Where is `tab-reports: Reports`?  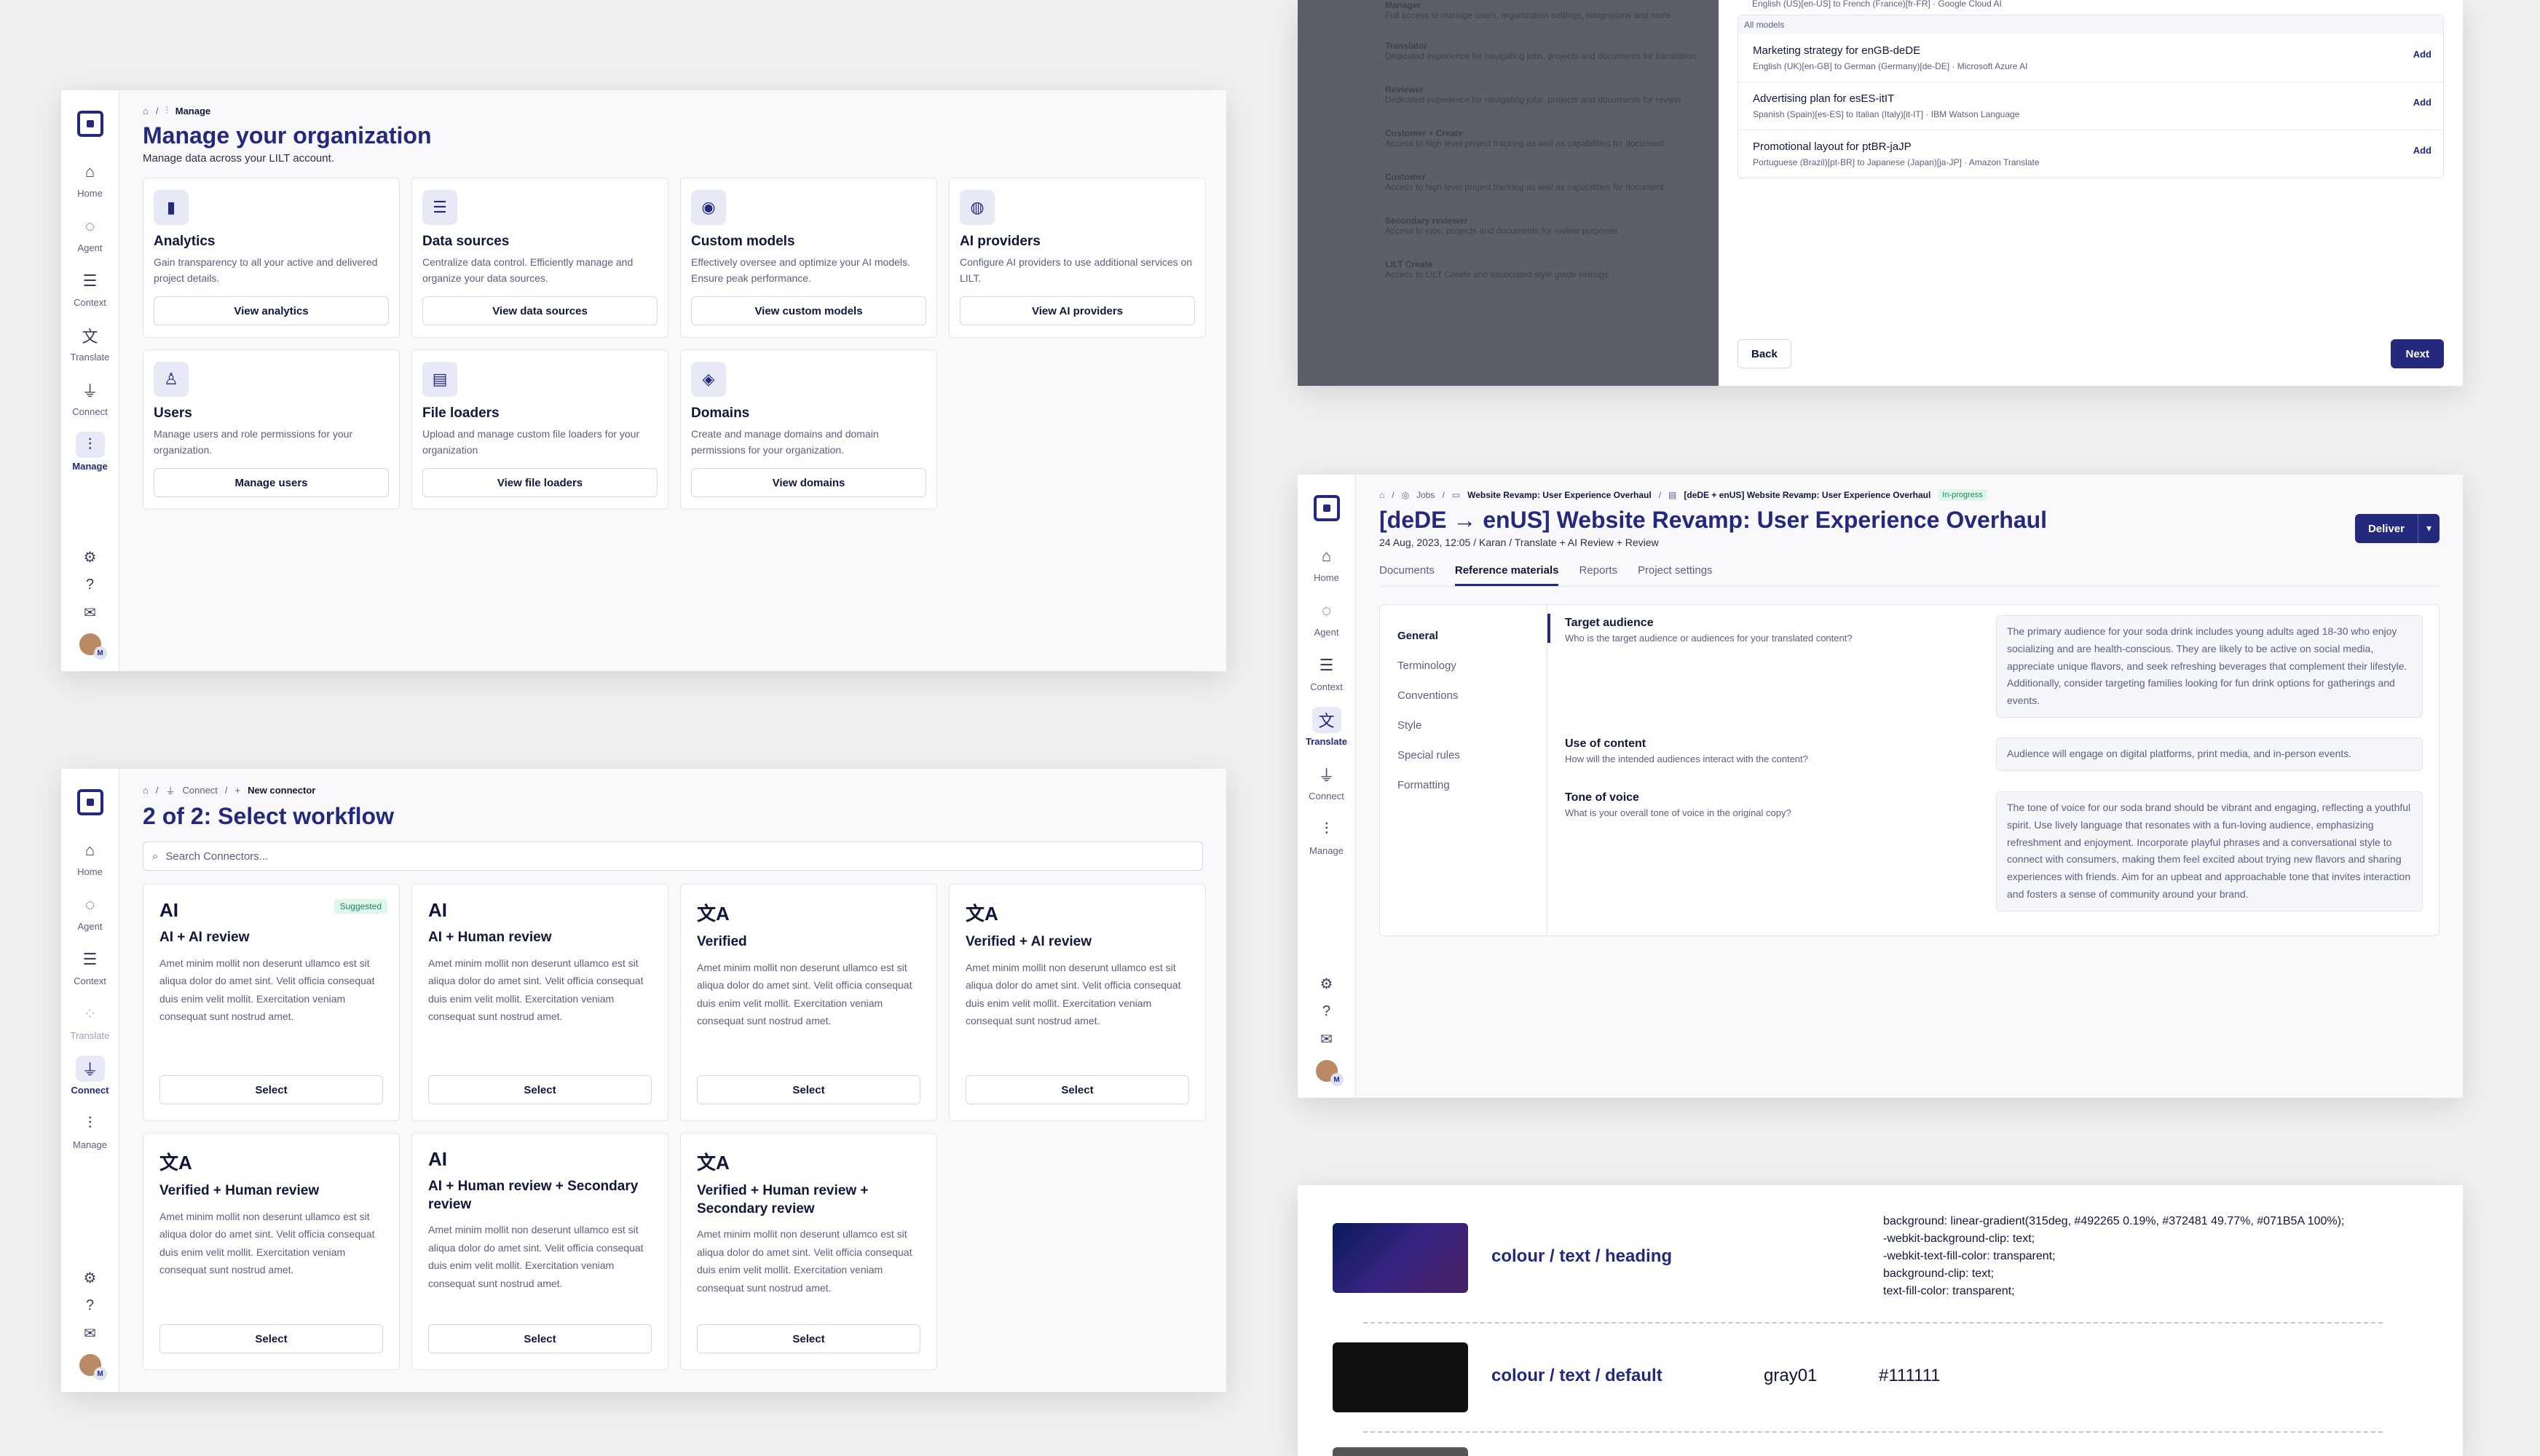
tab-reports: Reports is located at coordinates (1598, 575).